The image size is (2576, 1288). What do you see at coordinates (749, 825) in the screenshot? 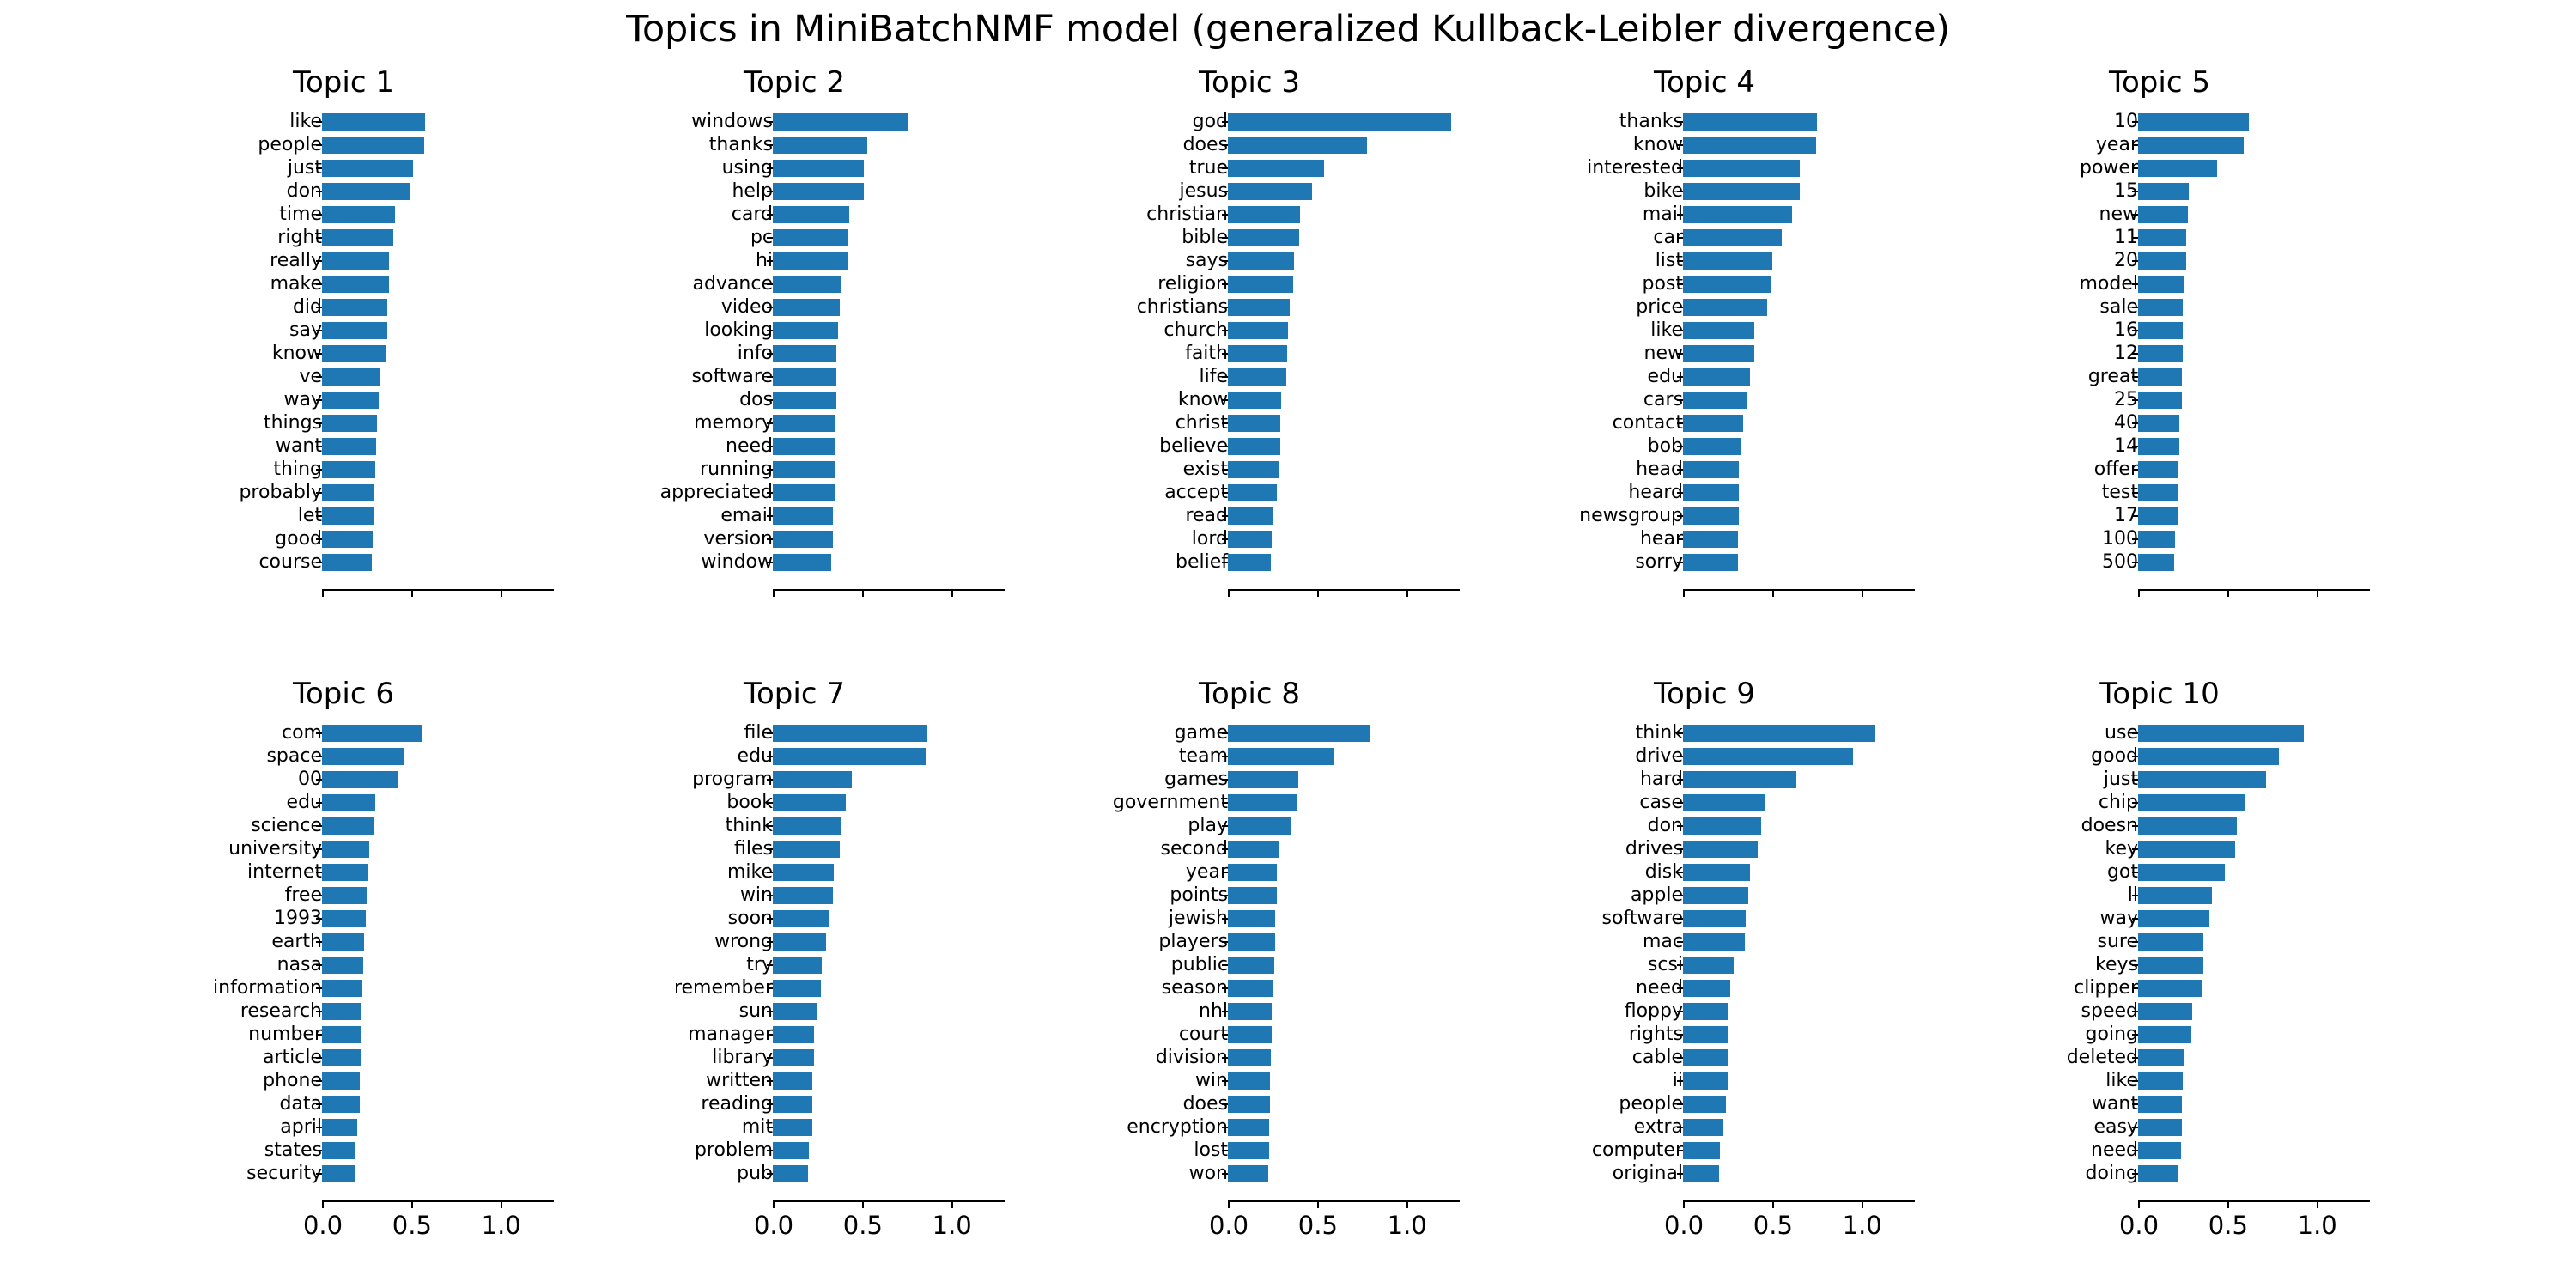
I see `y-tick-label: think` at bounding box center [749, 825].